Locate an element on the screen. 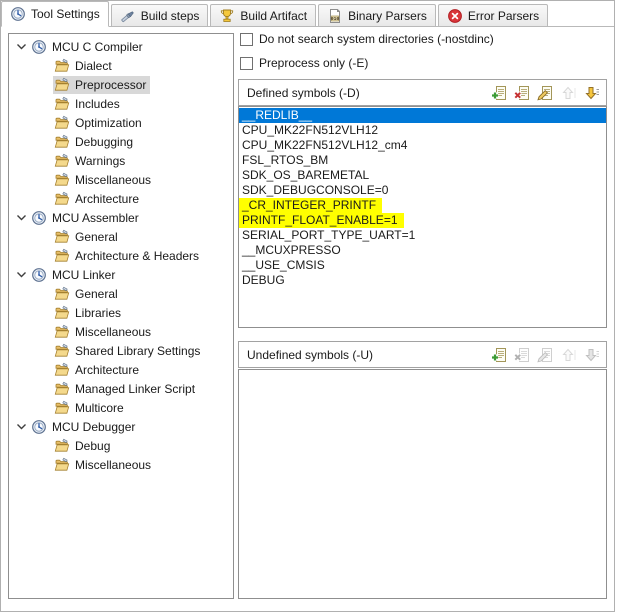 The width and height of the screenshot is (617, 614). tab-error-parsers: Error Parsers is located at coordinates (493, 15).